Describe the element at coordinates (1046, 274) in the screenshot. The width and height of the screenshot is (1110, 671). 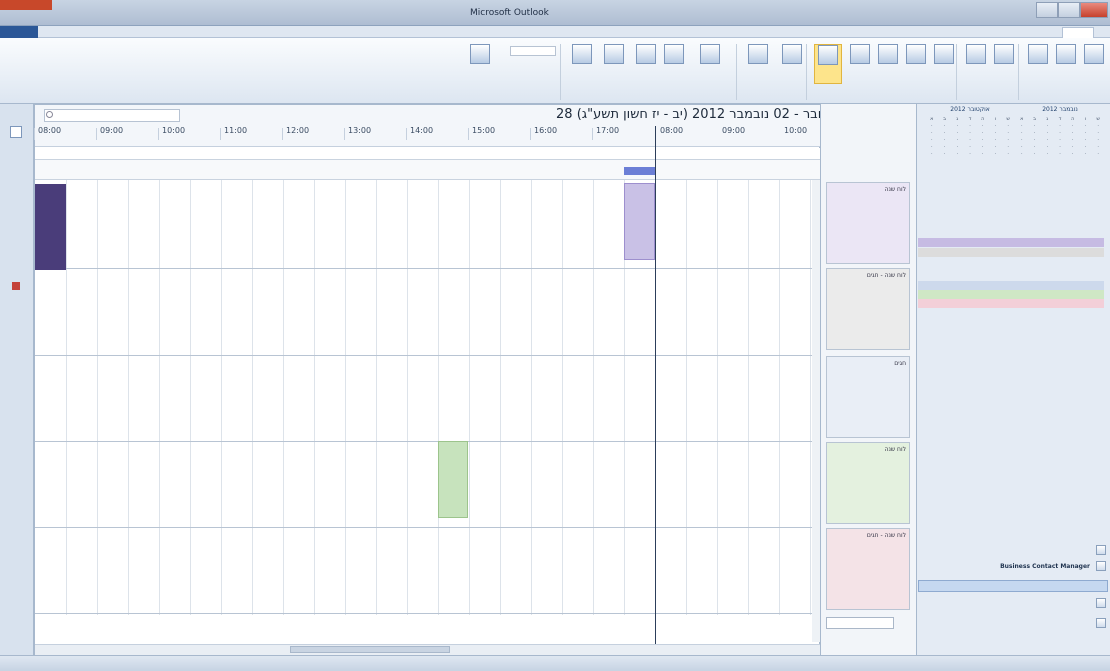
I see `other-calendars-group` at that location.